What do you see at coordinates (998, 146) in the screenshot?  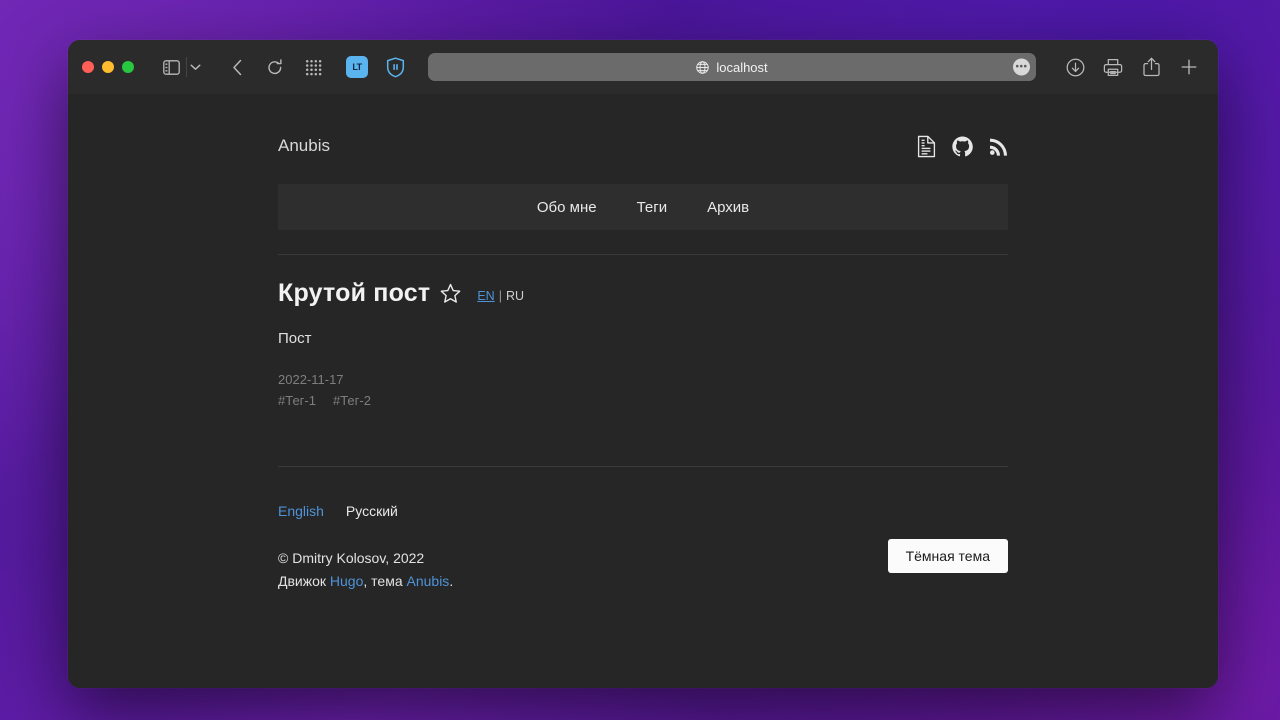 I see `rss-icon` at bounding box center [998, 146].